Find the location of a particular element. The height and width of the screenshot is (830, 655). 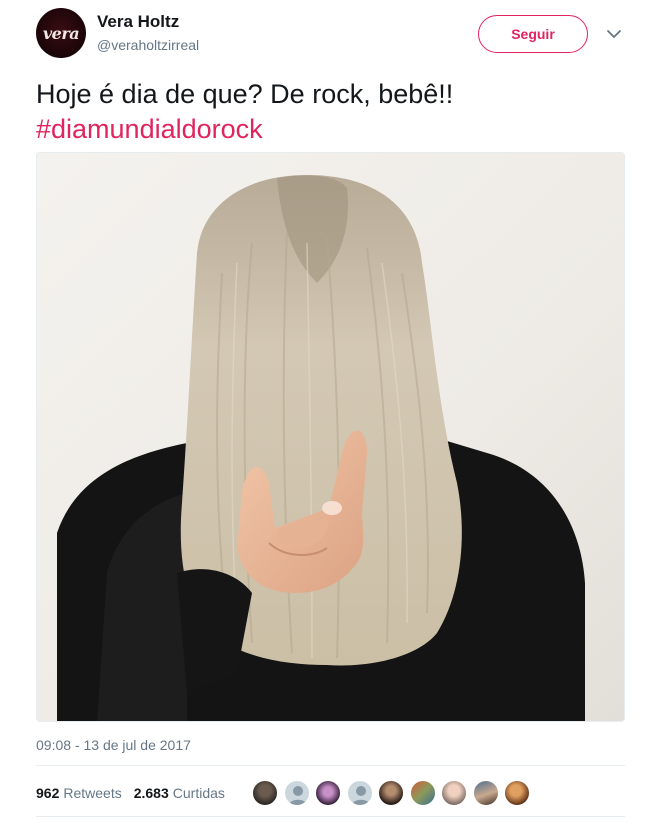

chevron-down-icon is located at coordinates (614, 34).